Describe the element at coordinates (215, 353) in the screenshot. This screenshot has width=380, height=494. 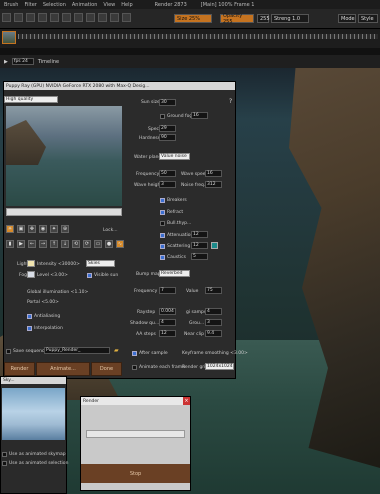
I see `keyframe-smoothing: Keyframe smoothing <3.00>` at that location.